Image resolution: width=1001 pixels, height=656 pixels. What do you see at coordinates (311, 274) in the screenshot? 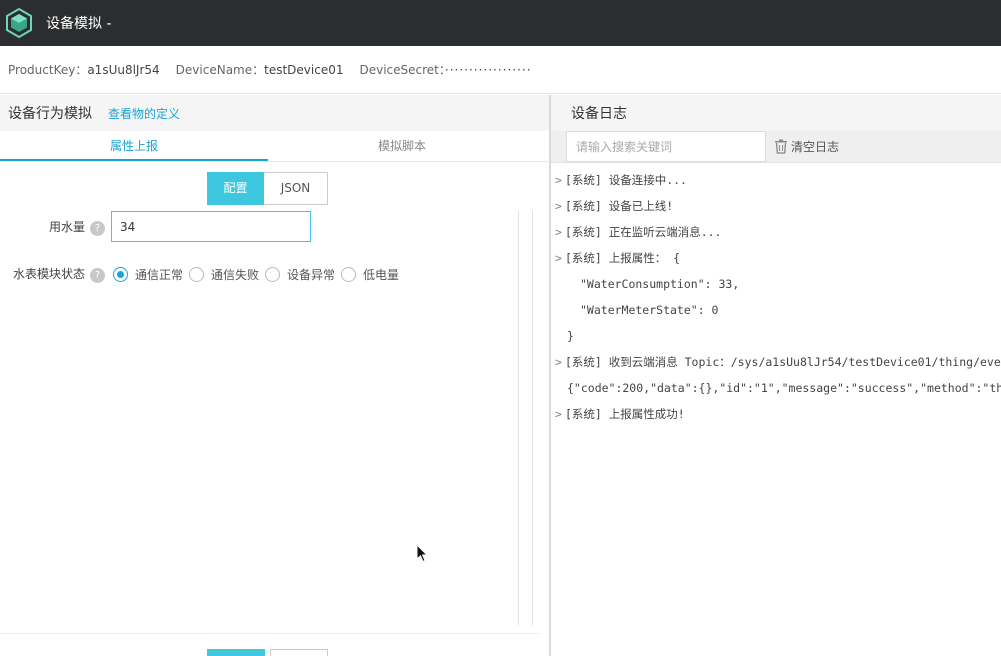
I see `radio-label: 设备异常` at bounding box center [311, 274].